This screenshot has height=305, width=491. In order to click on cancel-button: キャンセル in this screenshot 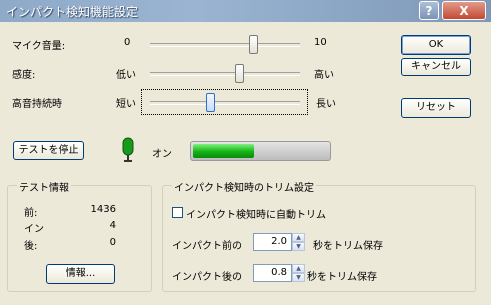, I will do `click(436, 67)`.